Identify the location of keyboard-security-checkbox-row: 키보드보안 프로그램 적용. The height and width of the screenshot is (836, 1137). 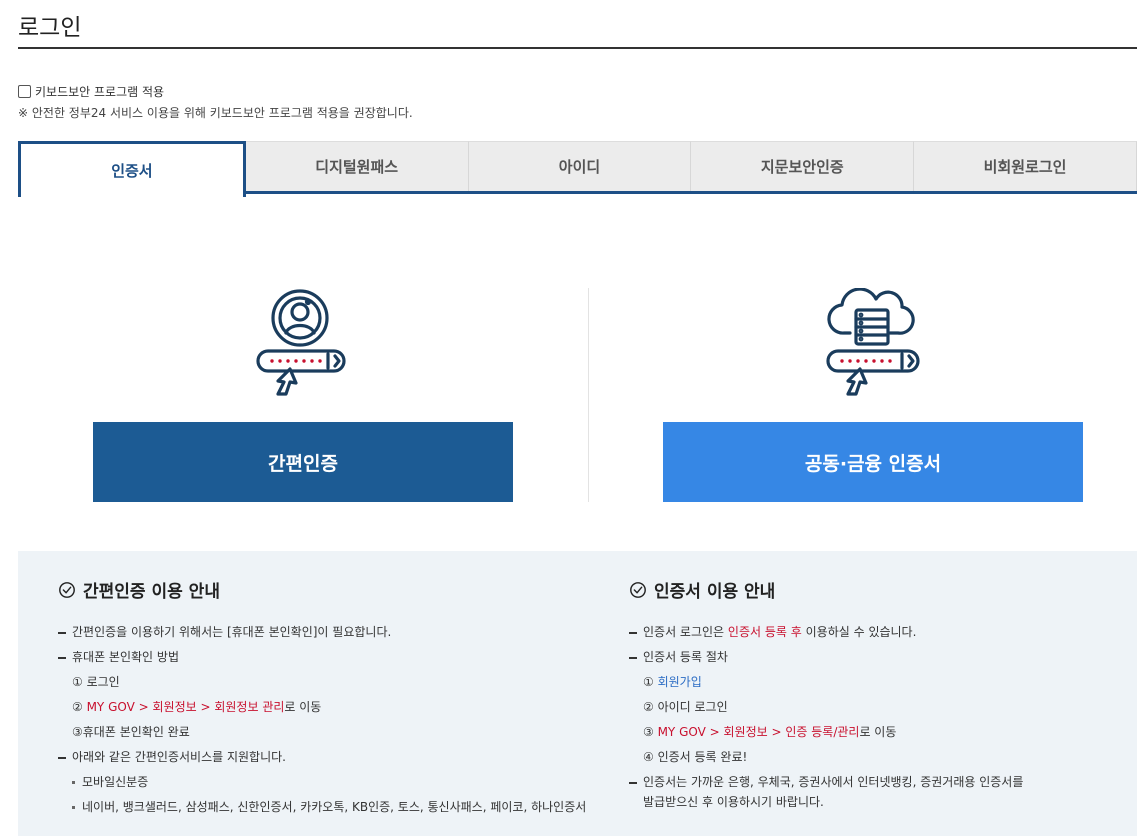
(91, 91).